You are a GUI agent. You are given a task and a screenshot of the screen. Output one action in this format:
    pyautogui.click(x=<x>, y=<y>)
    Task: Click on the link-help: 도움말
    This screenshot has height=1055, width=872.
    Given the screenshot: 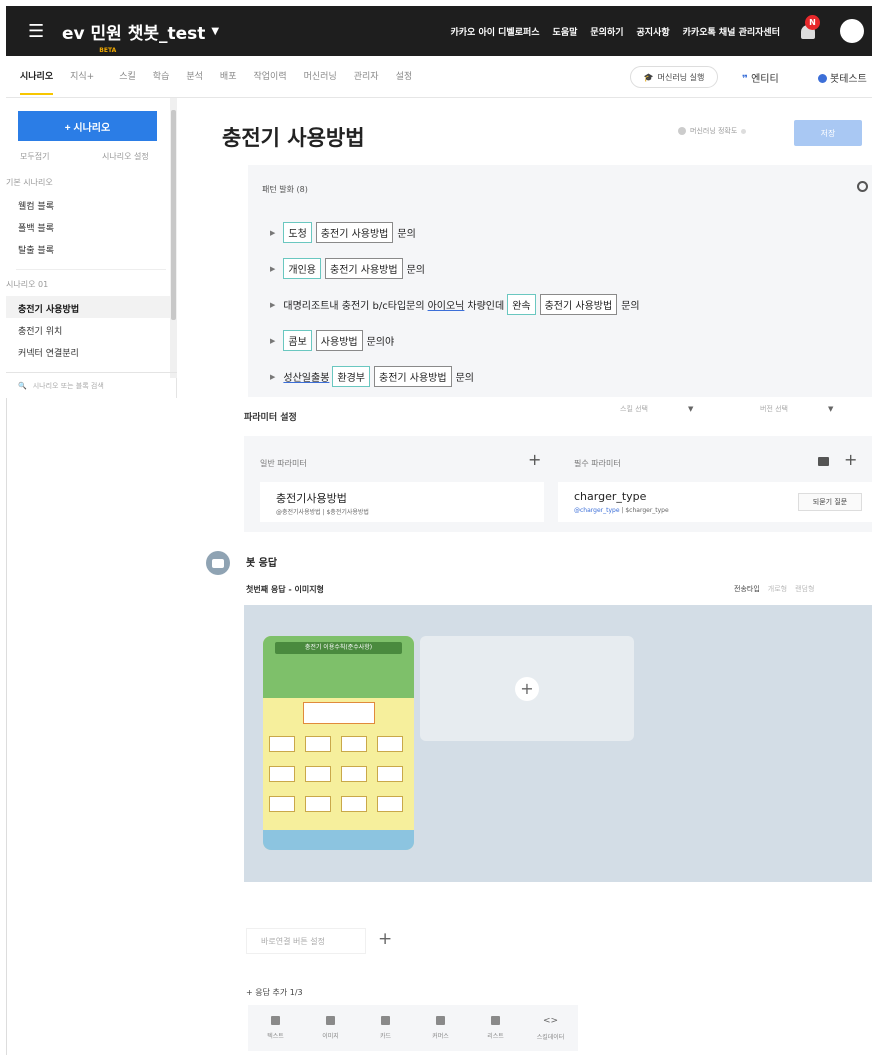 What is the action you would take?
    pyautogui.click(x=565, y=31)
    